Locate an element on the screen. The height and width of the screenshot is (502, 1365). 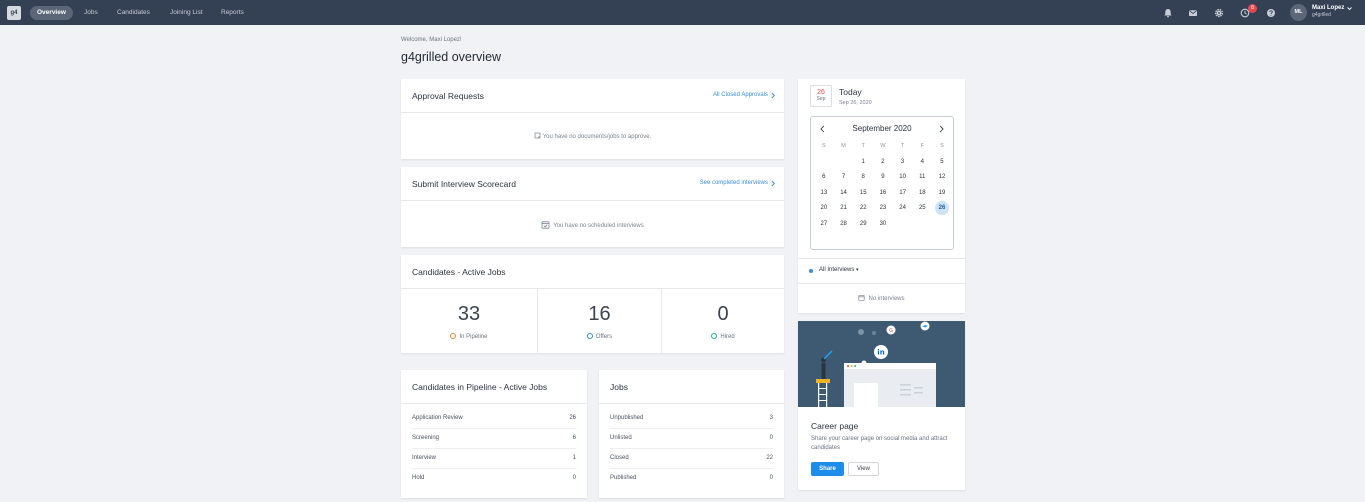
career-page-title: Career page is located at coordinates (835, 426).